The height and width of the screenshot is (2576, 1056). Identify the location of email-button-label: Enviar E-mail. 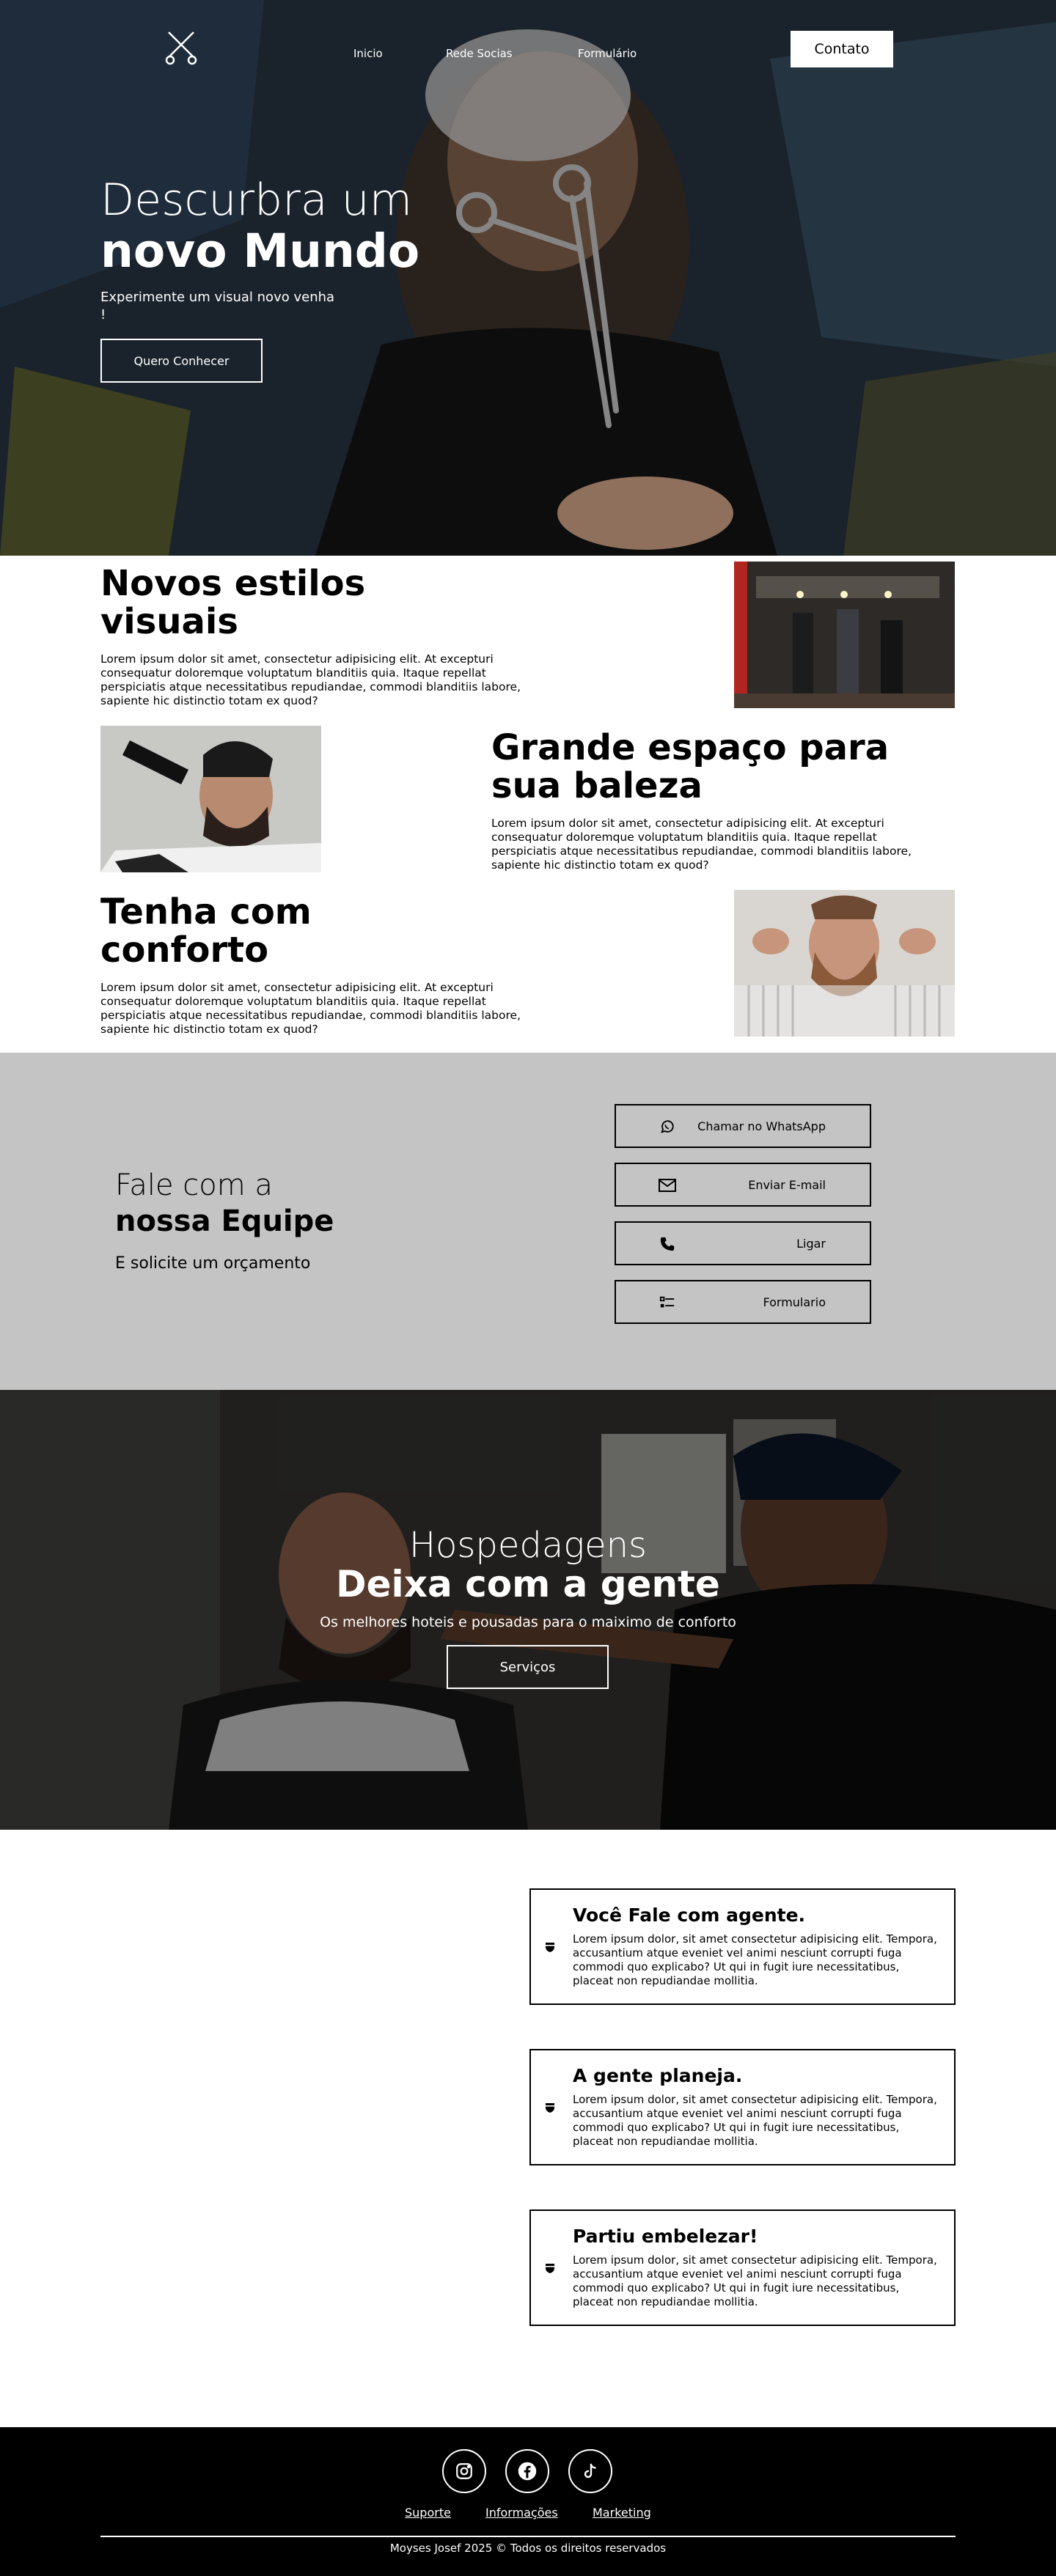
(787, 1185).